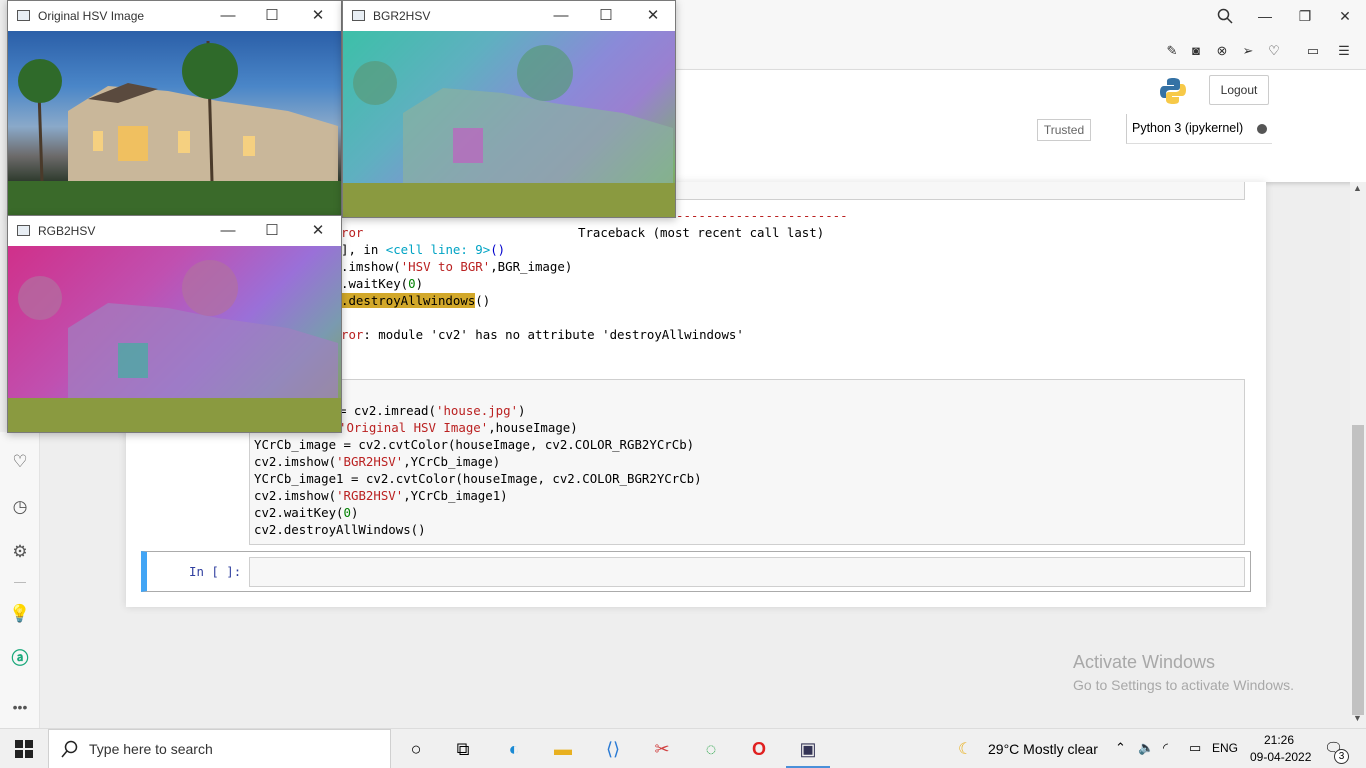 The width and height of the screenshot is (1366, 768). Describe the element at coordinates (808, 749) in the screenshot. I see `python-window-icon: ▣` at that location.